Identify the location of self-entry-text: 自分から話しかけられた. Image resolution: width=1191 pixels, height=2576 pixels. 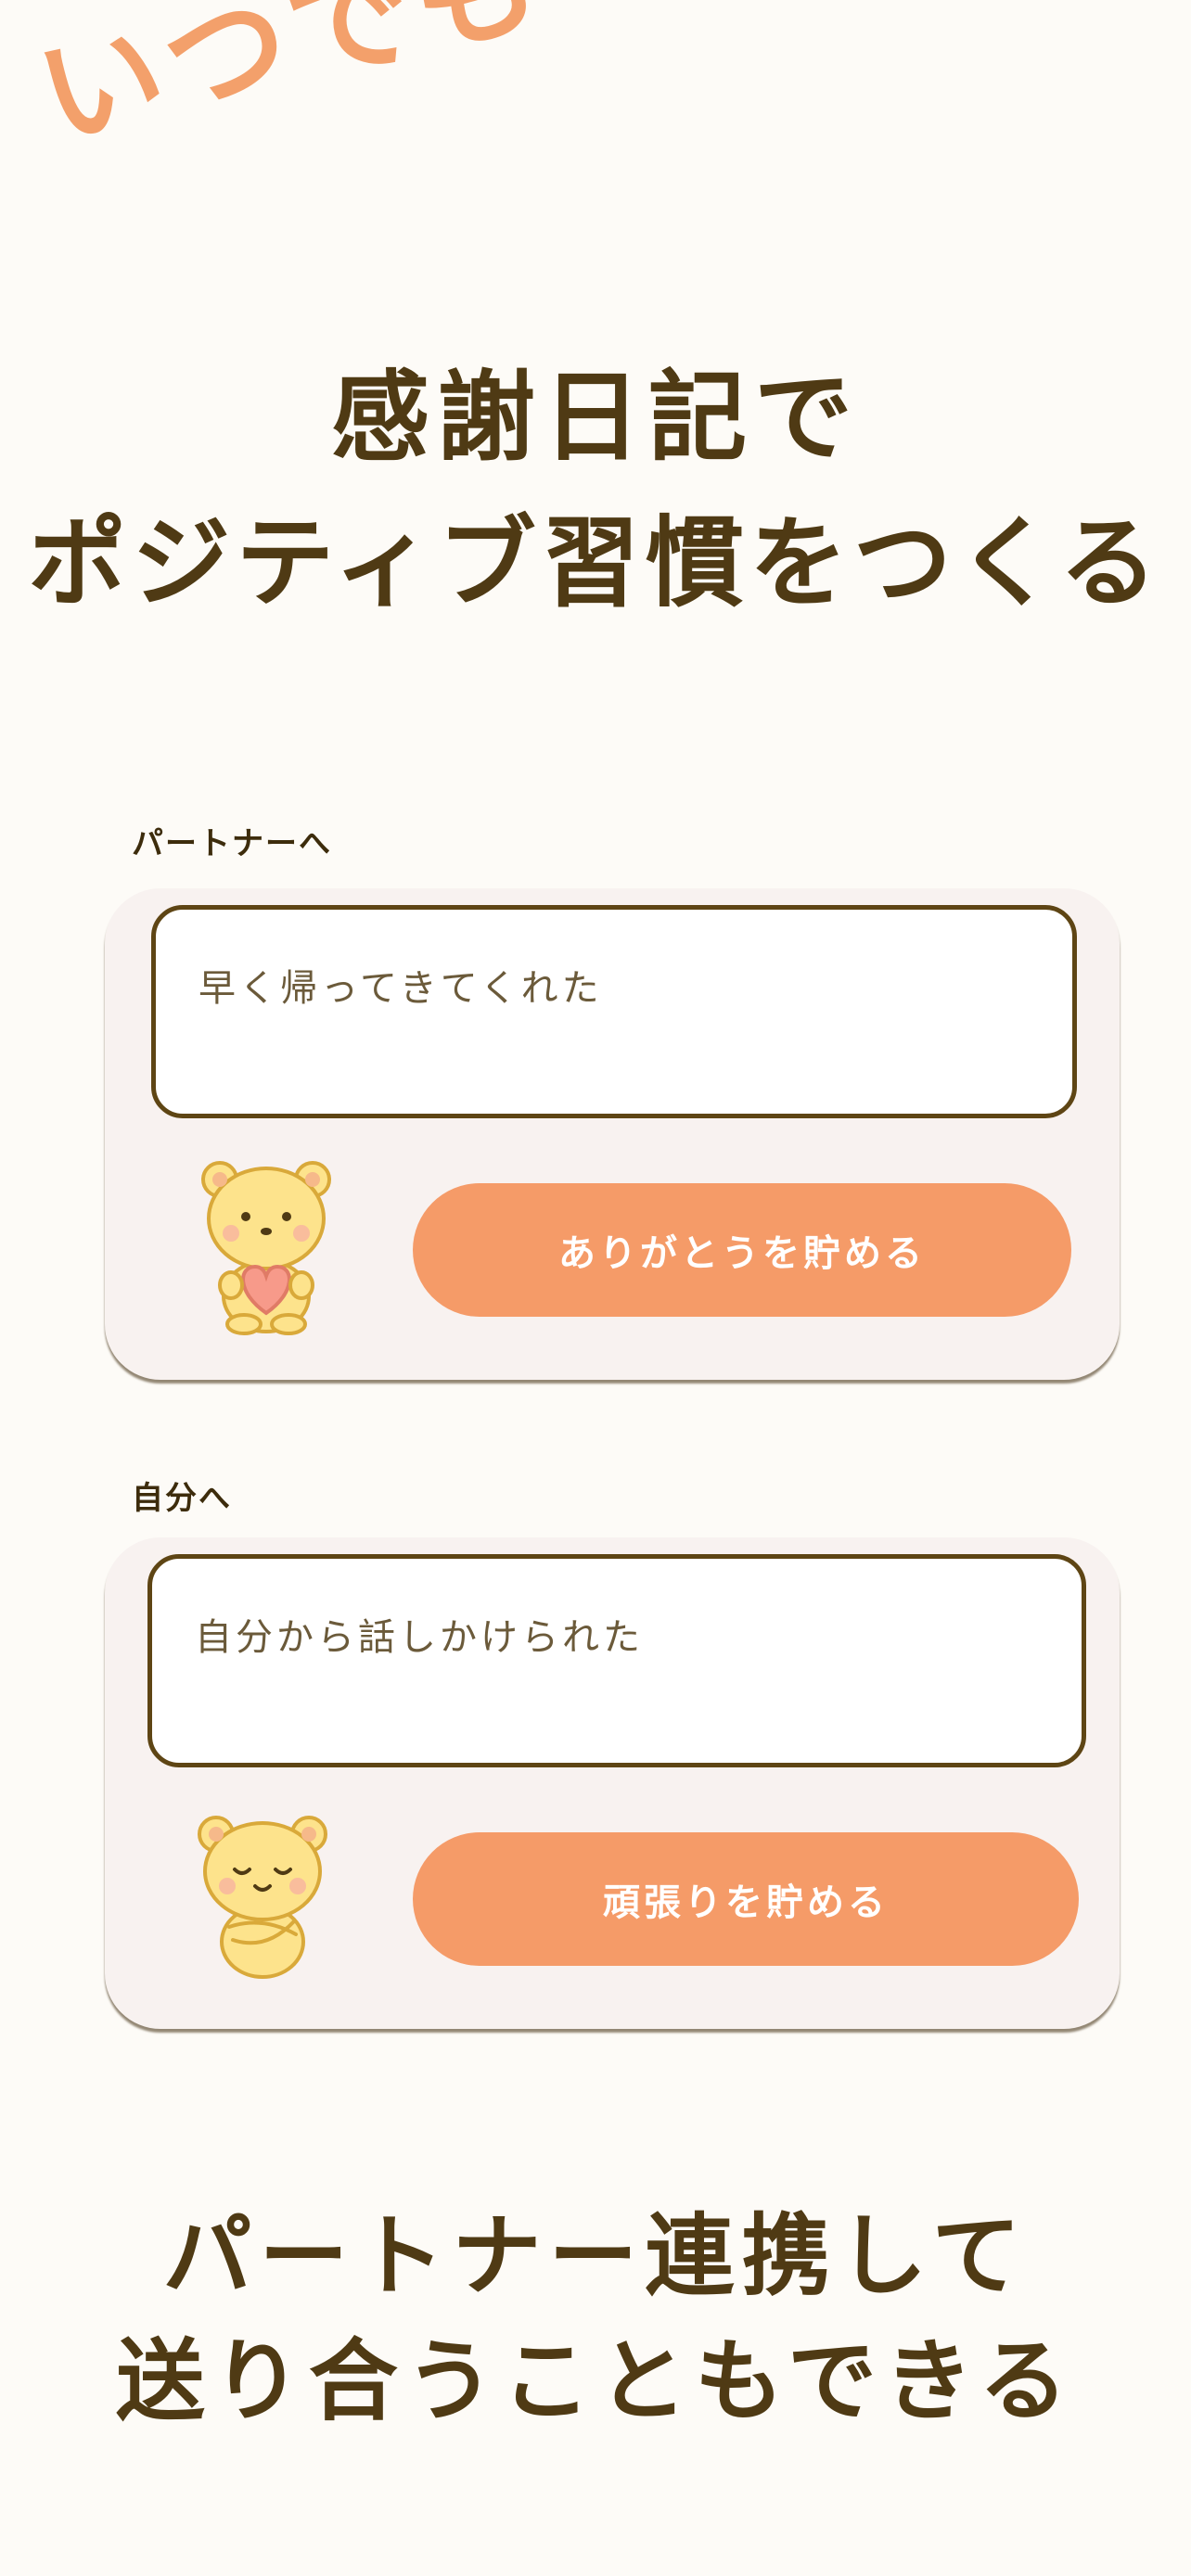
(419, 1638).